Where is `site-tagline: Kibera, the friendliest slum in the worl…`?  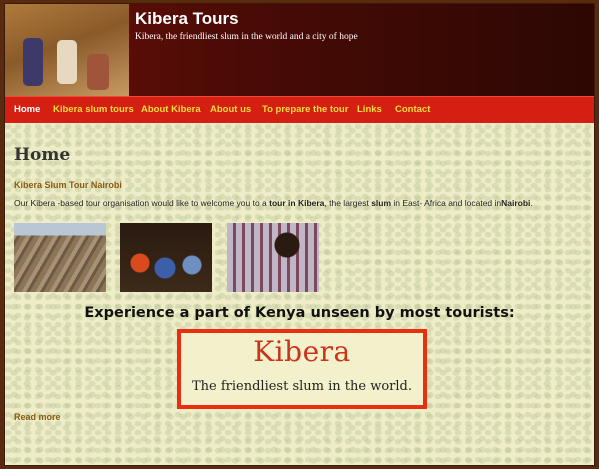
site-tagline: Kibera, the friendliest slum in the worl… is located at coordinates (246, 37).